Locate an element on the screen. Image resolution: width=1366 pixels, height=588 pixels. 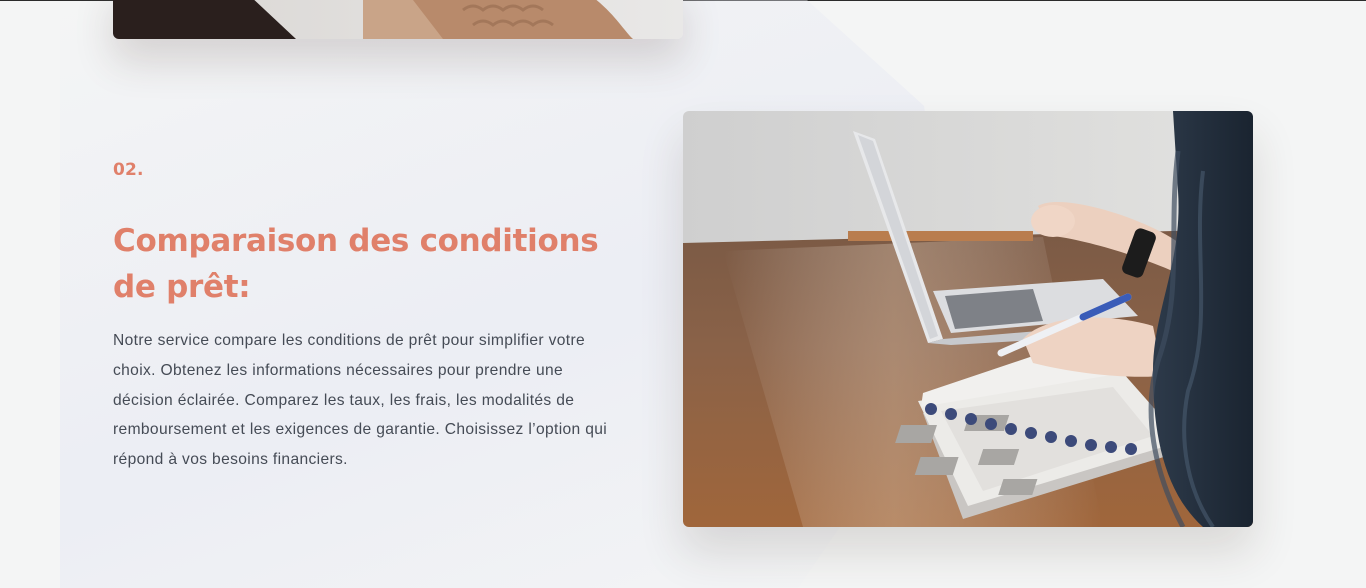
section-title: Comparaison des conditions de prêt: is located at coordinates (356, 264).